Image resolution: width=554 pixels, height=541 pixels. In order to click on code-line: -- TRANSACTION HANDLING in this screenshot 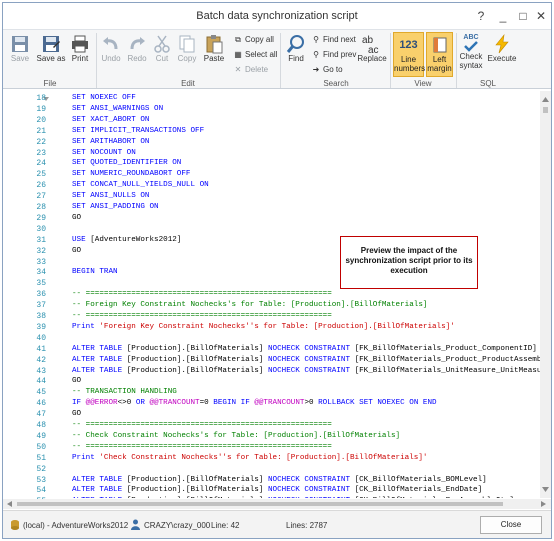, I will do `click(124, 392)`.